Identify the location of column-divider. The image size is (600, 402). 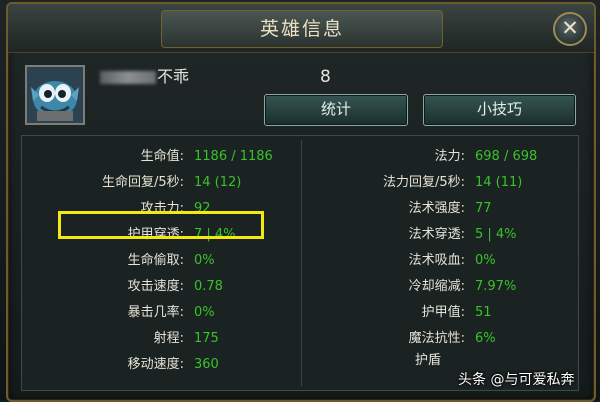
(301, 263).